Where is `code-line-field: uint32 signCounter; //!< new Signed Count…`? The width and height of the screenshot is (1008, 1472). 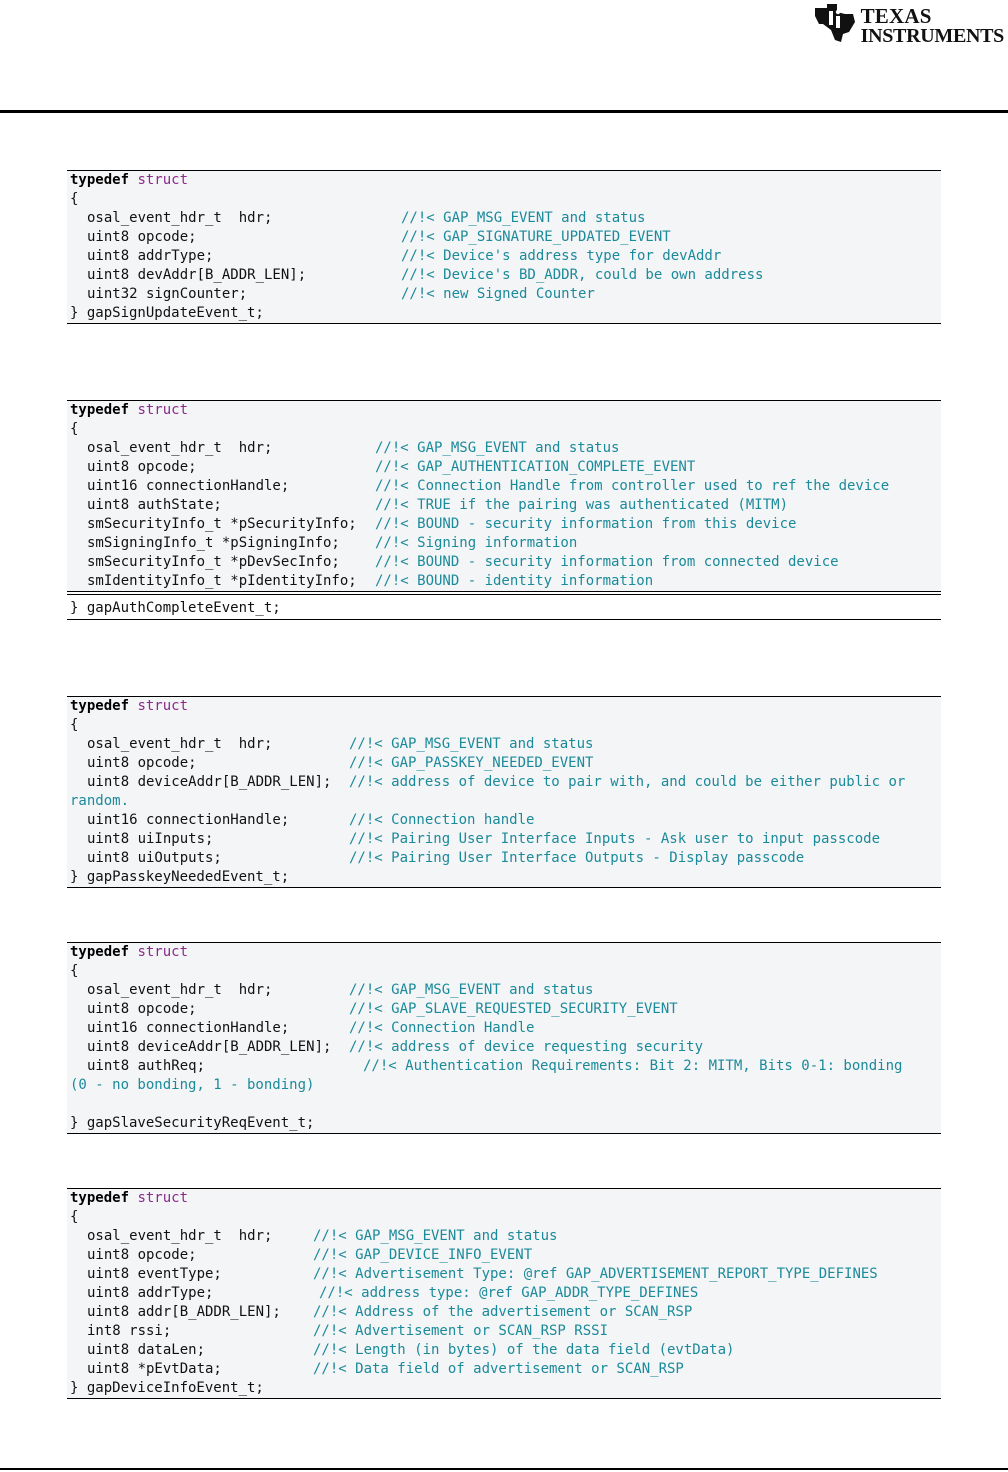
code-line-field: uint32 signCounter; //!< new Signed Count… is located at coordinates (504, 294).